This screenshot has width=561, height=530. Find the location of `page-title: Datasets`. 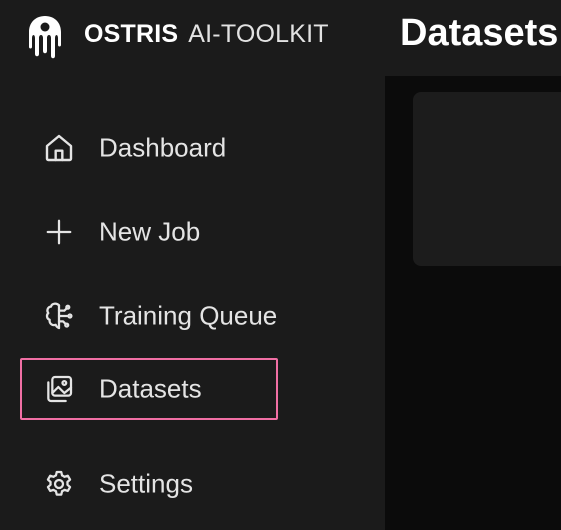

page-title: Datasets is located at coordinates (479, 33).